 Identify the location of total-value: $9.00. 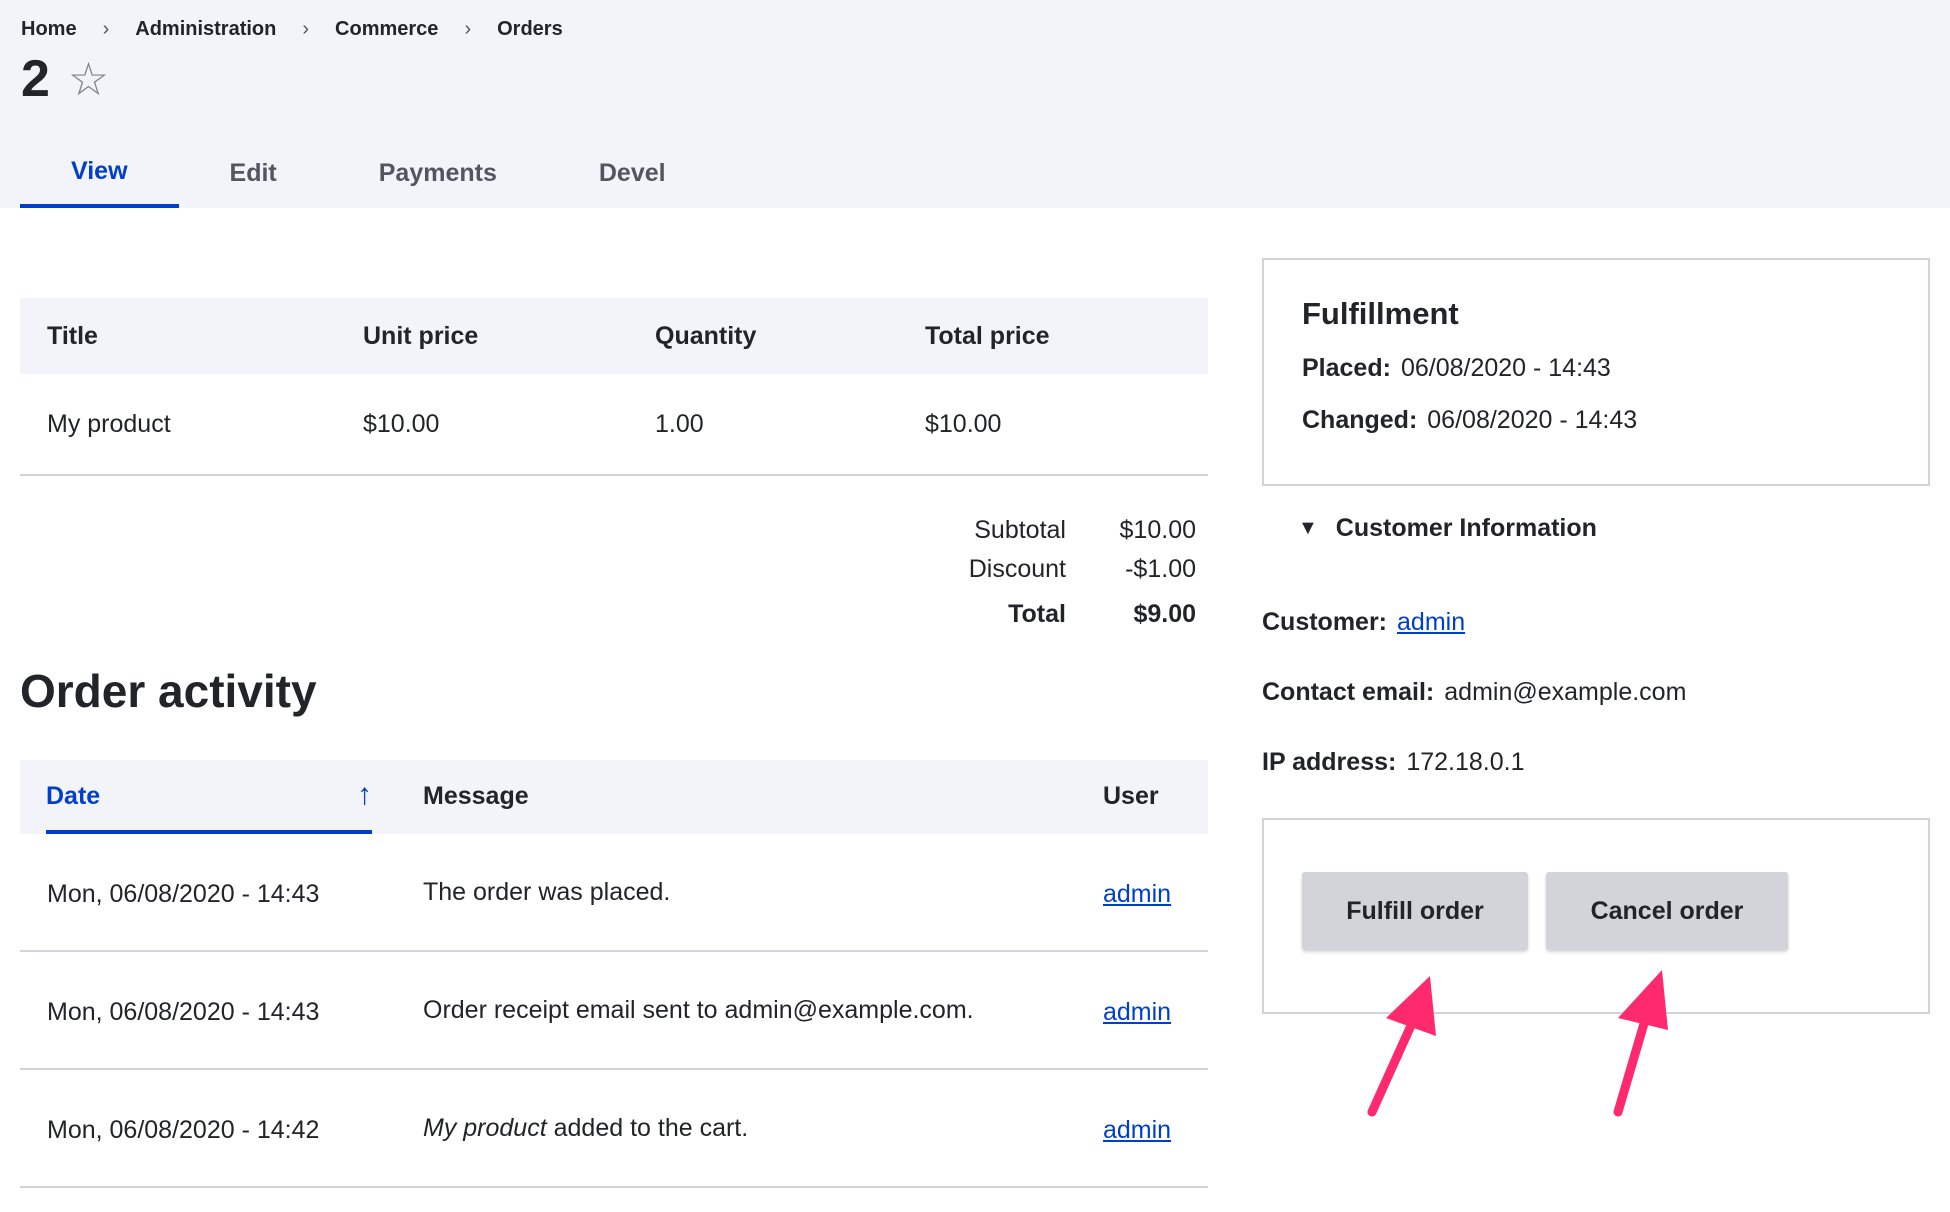
(1164, 614).